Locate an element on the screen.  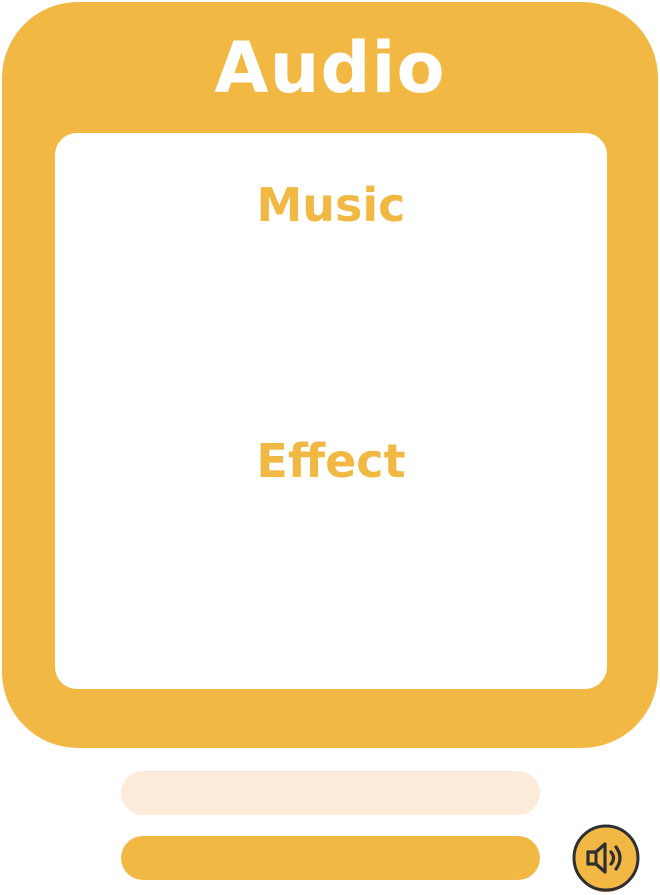
sound-toggle-button is located at coordinates (606, 858).